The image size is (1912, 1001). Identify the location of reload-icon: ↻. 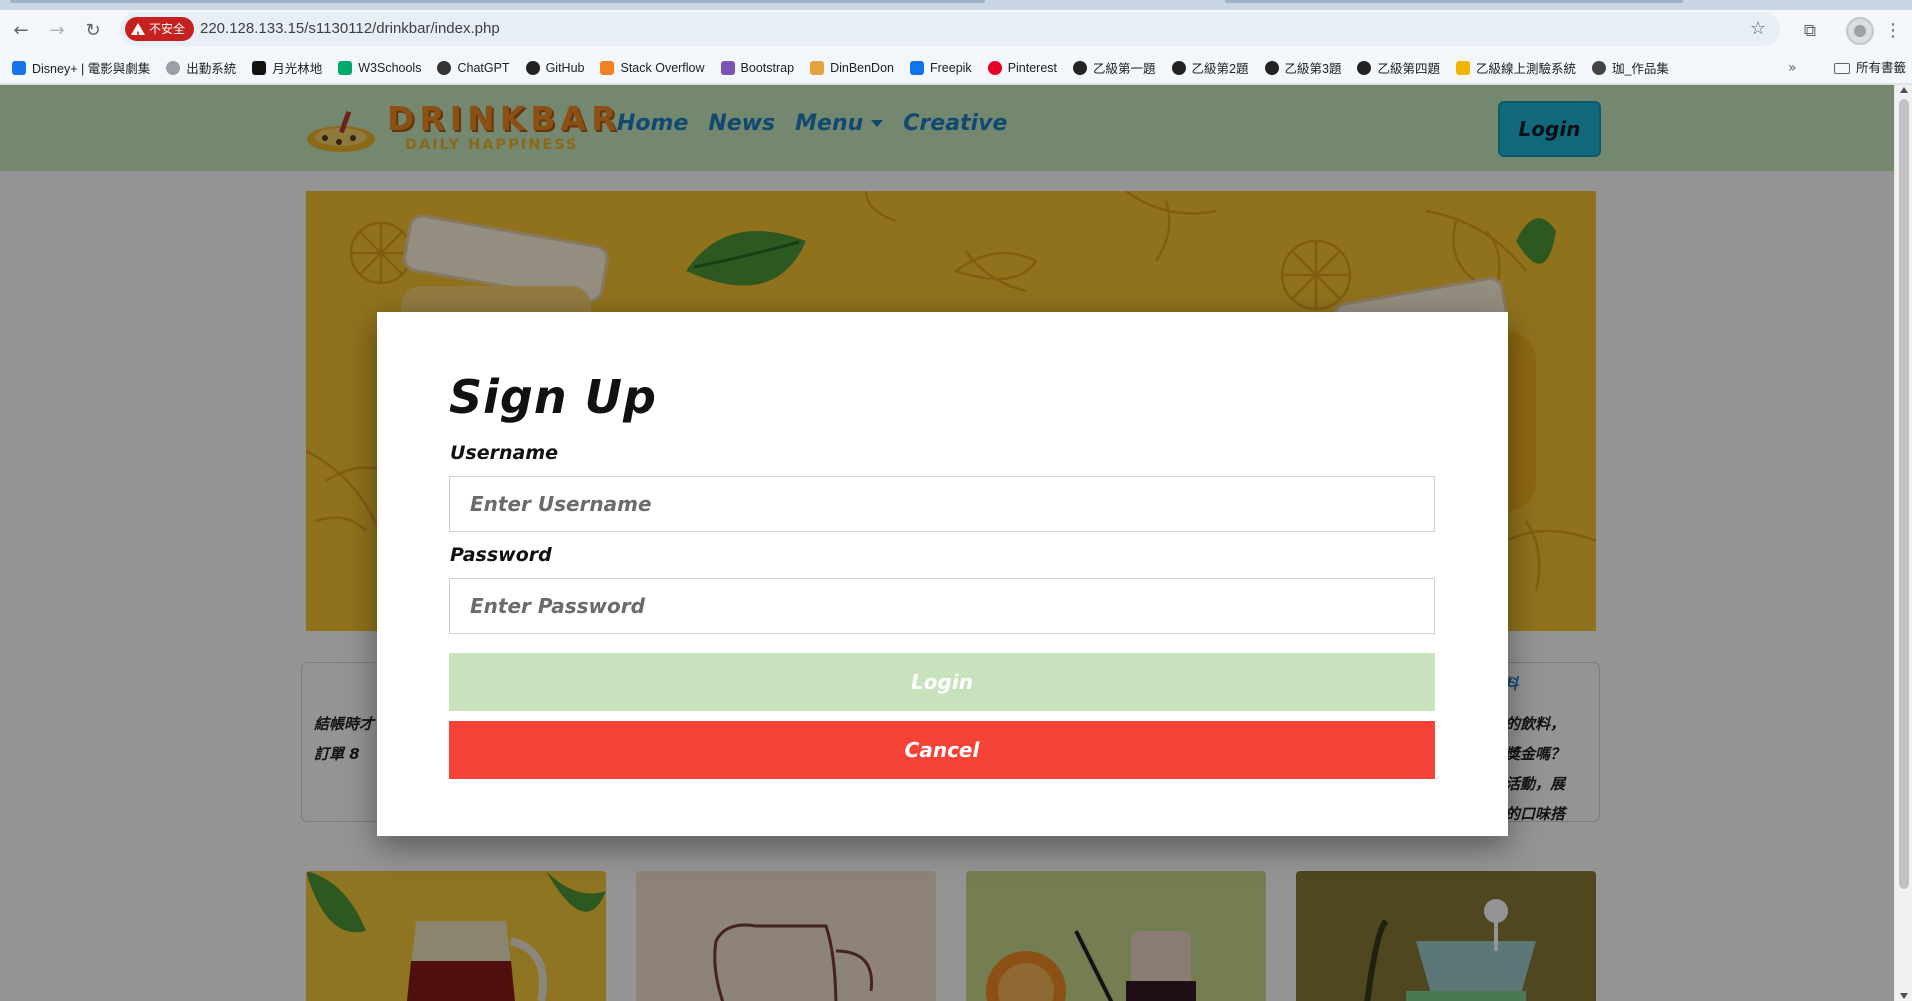
(93, 31).